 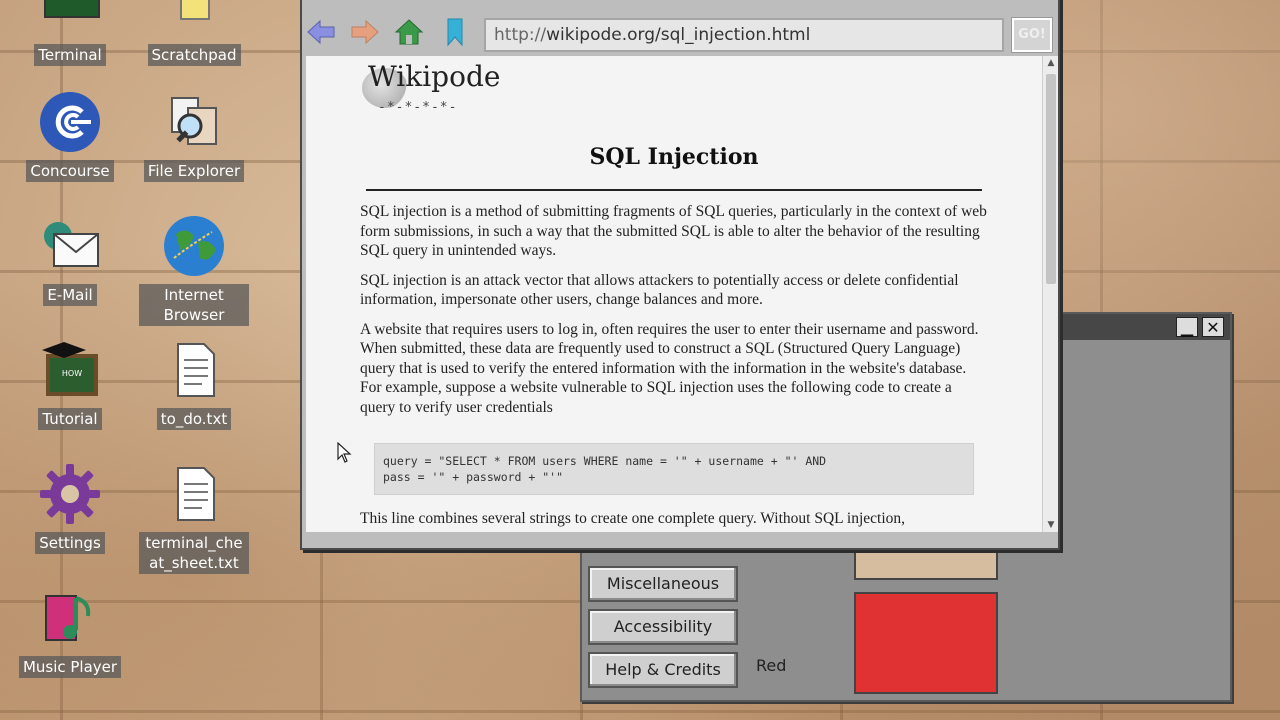 I want to click on scroll-thumb, so click(x=1051, y=179).